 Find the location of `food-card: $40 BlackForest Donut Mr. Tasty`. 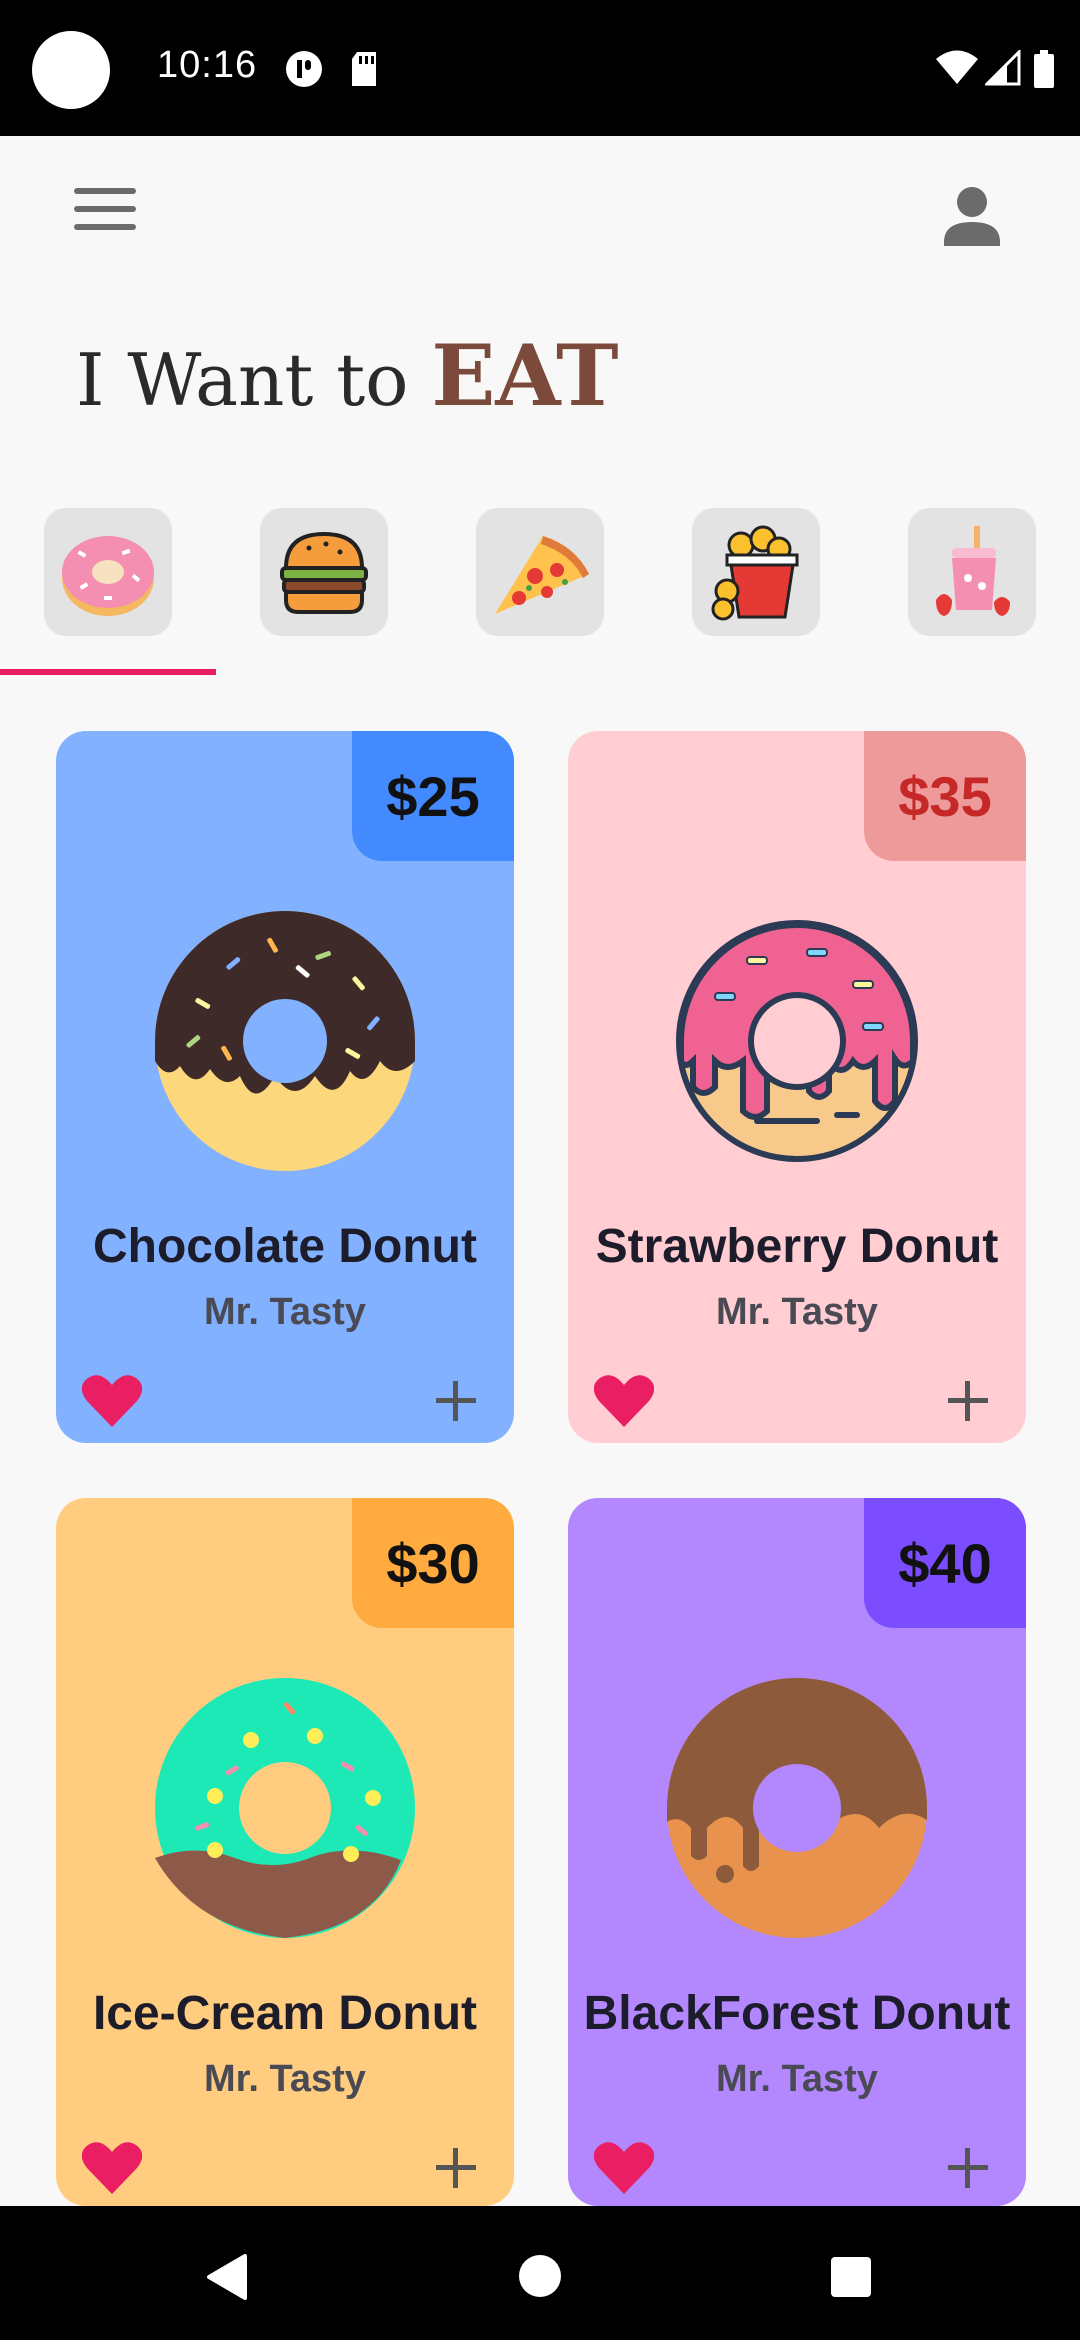

food-card: $40 BlackForest Donut Mr. Tasty is located at coordinates (797, 1852).